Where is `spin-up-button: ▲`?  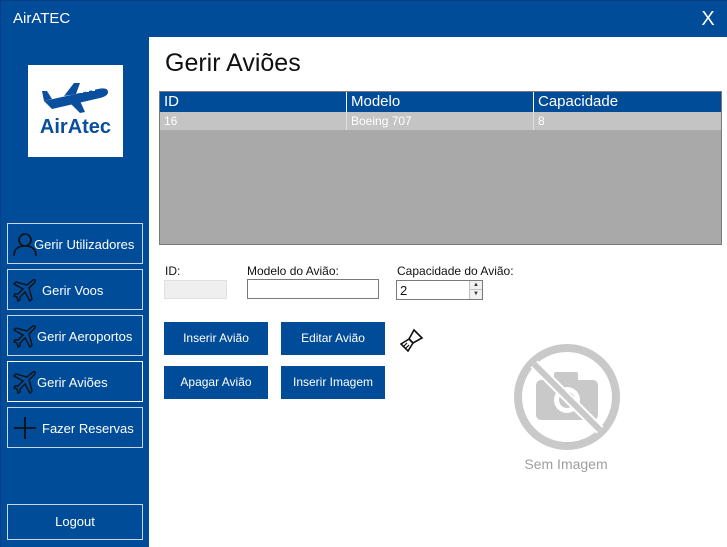
spin-up-button: ▲ is located at coordinates (476, 285).